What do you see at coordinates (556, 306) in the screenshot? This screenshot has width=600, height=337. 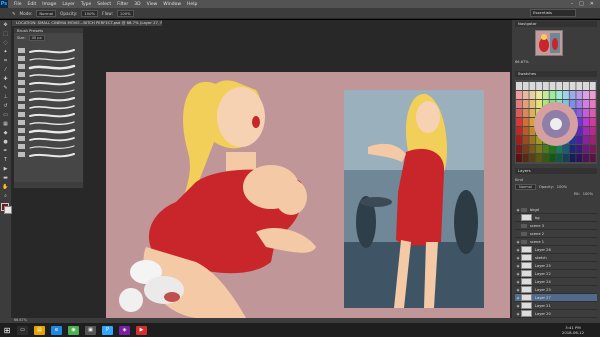 I see `layer-row: ◉ Layer 21` at bounding box center [556, 306].